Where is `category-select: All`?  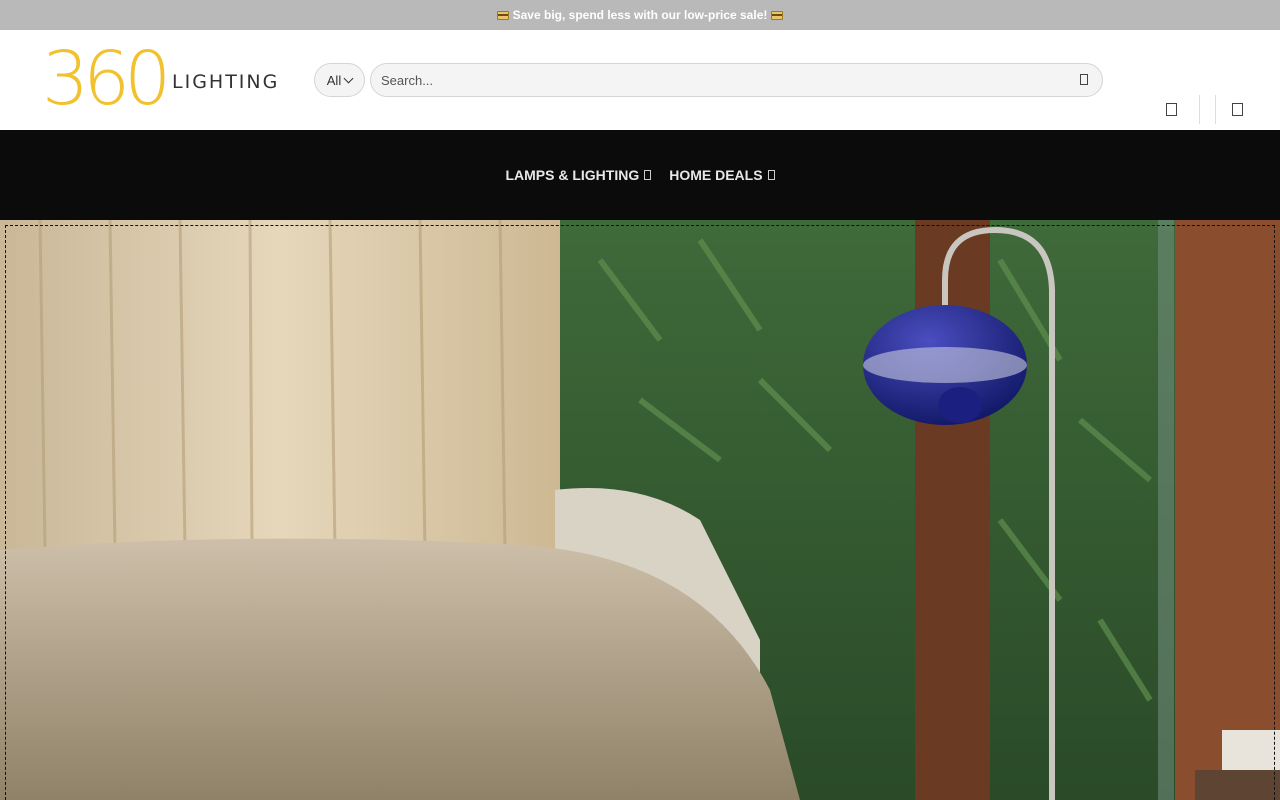 category-select: All is located at coordinates (339, 80).